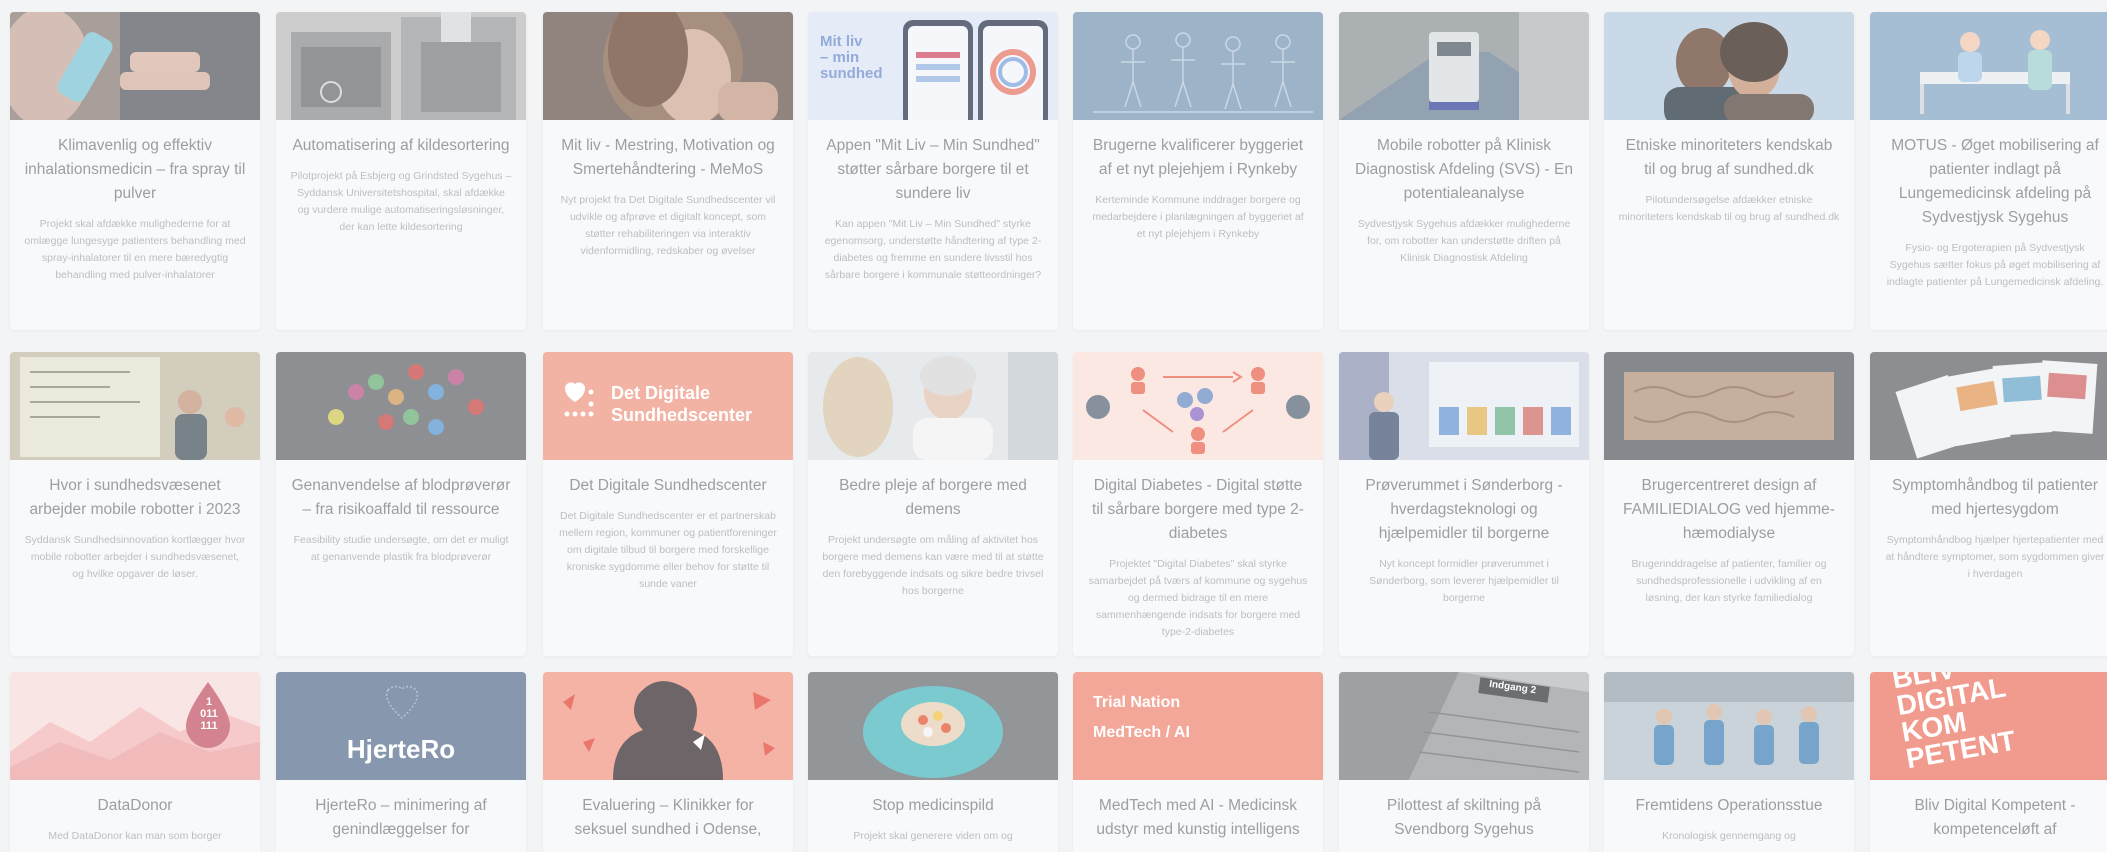 The width and height of the screenshot is (2107, 852). Describe the element at coordinates (1729, 406) in the screenshot. I see `fabric-photo` at that location.